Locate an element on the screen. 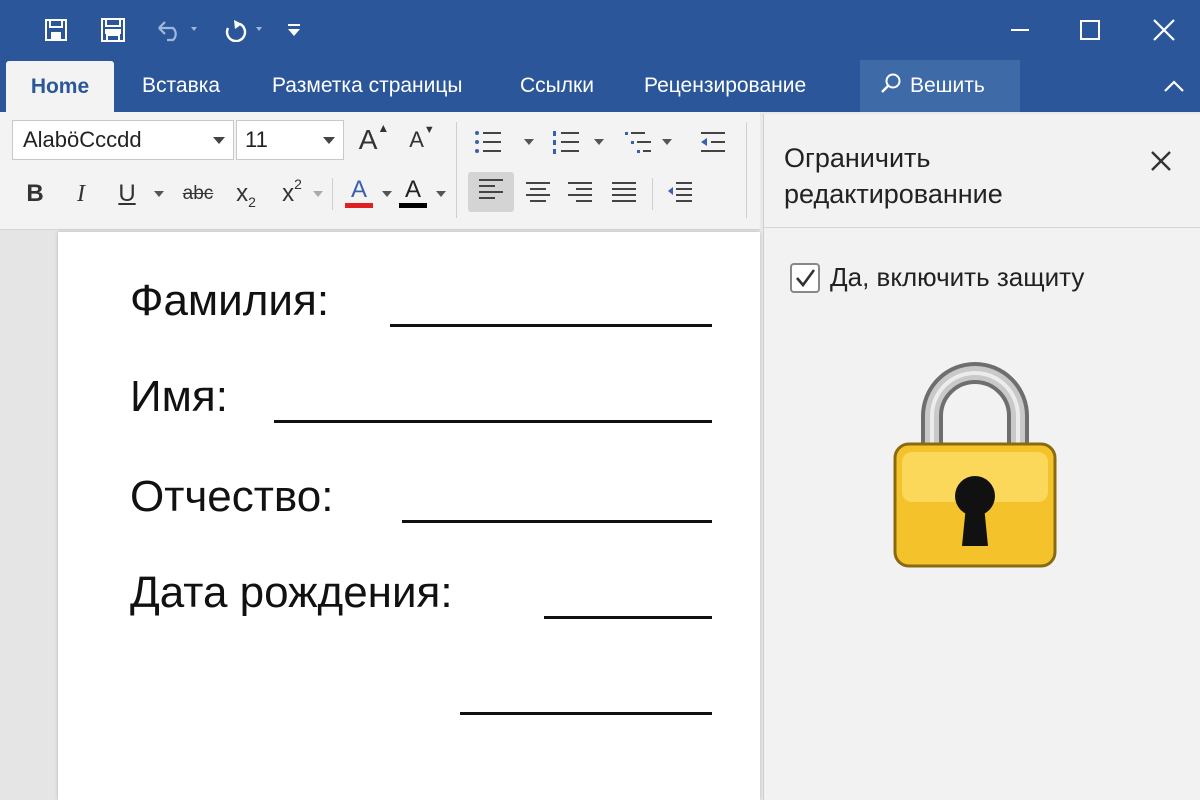  ribbon-home: AlaböCccdd 11 A ▲ A ▼ B I U abc x2 x2 A A is located at coordinates (380, 171).